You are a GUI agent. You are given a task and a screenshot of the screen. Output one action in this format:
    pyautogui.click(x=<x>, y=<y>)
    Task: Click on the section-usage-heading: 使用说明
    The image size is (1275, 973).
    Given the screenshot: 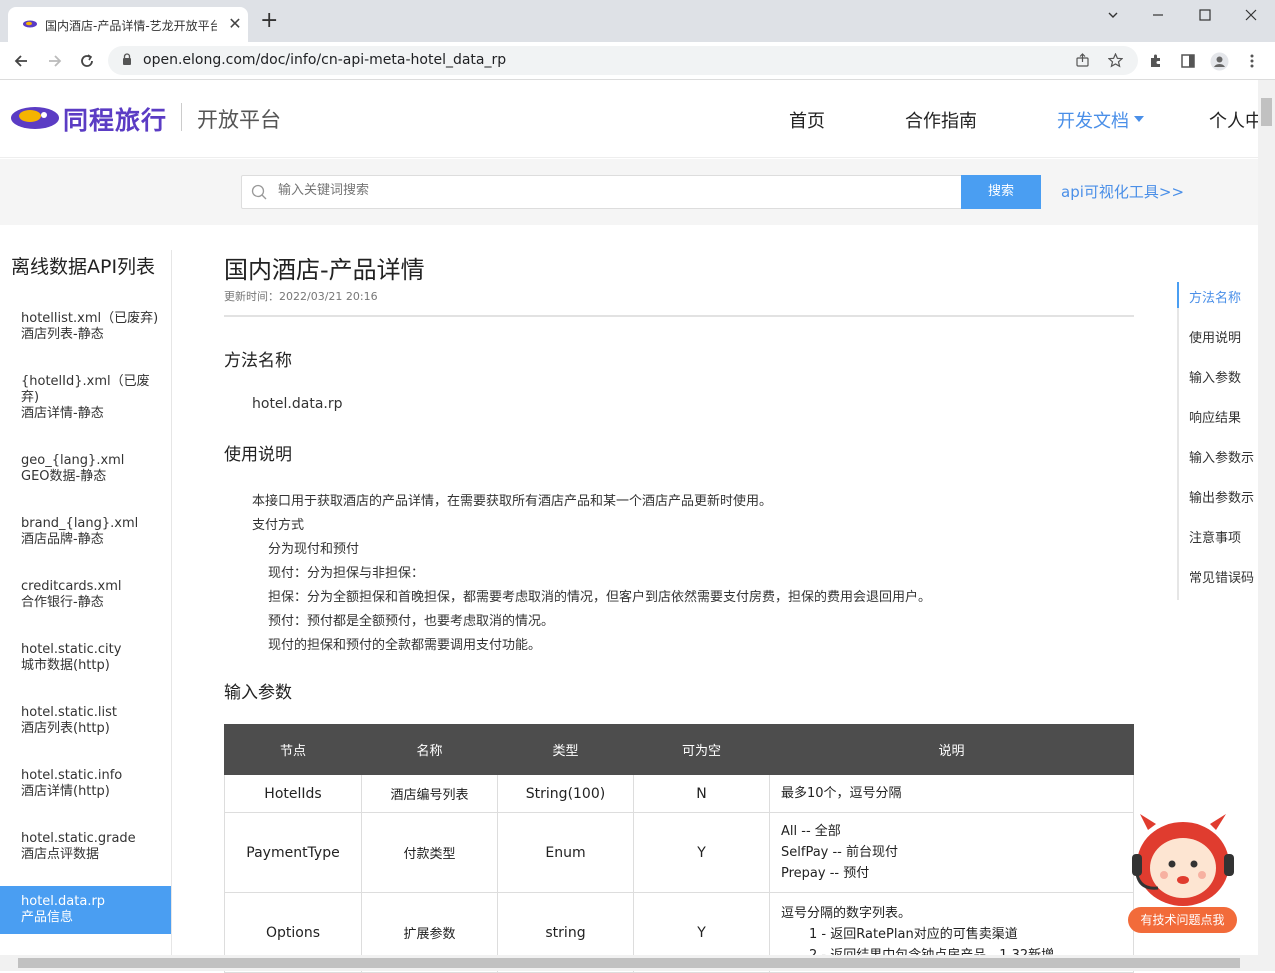 What is the action you would take?
    pyautogui.click(x=258, y=455)
    